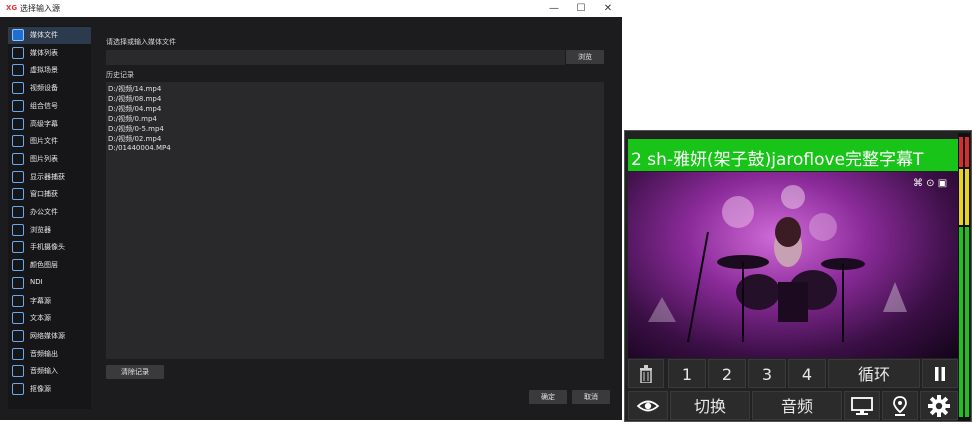 The width and height of the screenshot is (972, 426). What do you see at coordinates (40, 229) in the screenshot?
I see `sidebar-item-label: 浏览器` at bounding box center [40, 229].